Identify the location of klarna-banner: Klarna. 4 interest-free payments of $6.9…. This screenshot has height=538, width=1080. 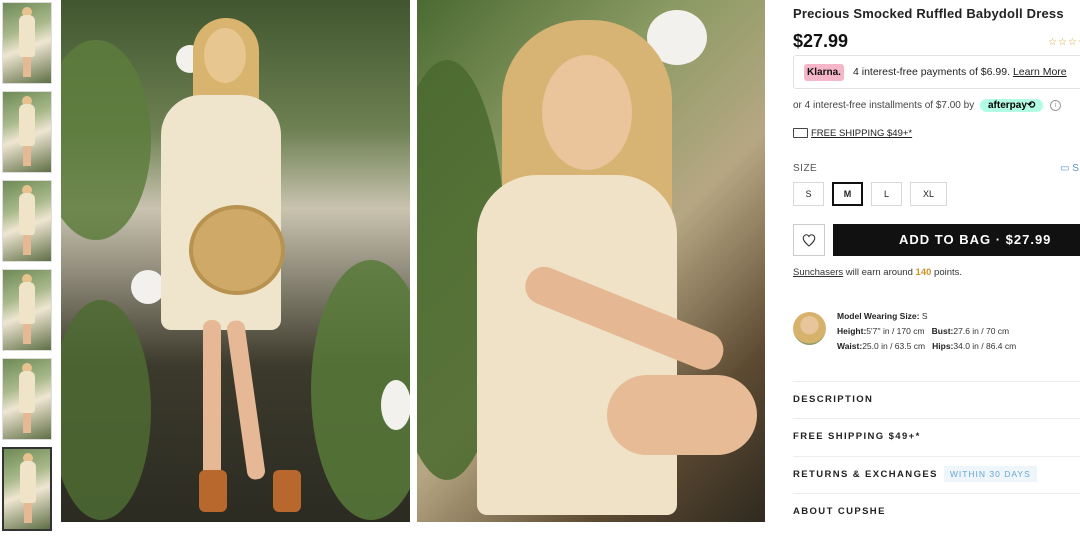
(936, 72).